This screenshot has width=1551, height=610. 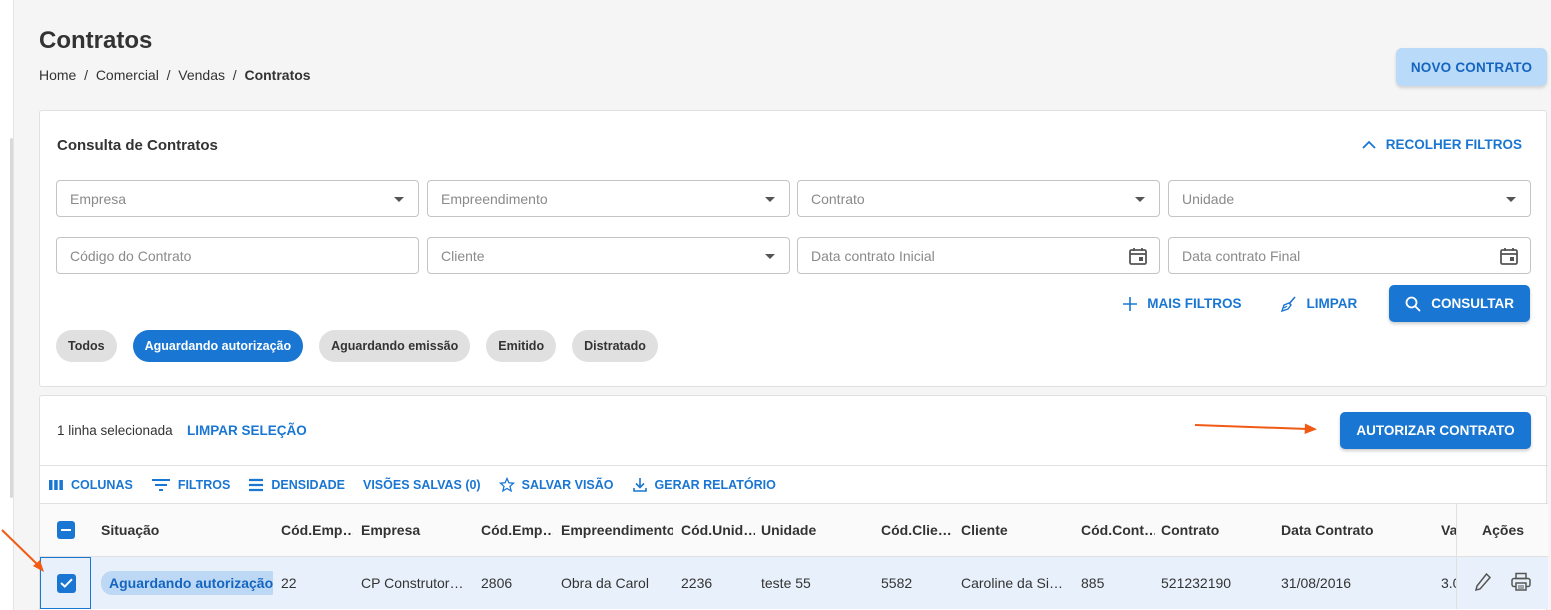 I want to click on select-all-cell, so click(x=66, y=530).